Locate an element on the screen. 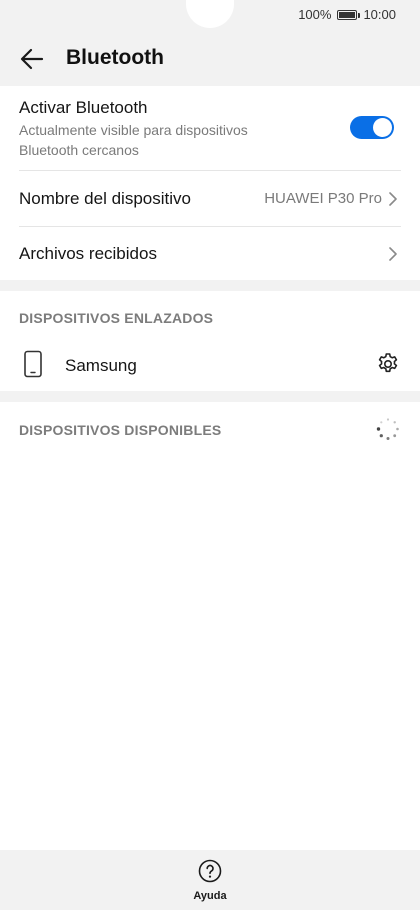 This screenshot has width=420, height=910. received-files-label: Archivos recibidos is located at coordinates (88, 253).